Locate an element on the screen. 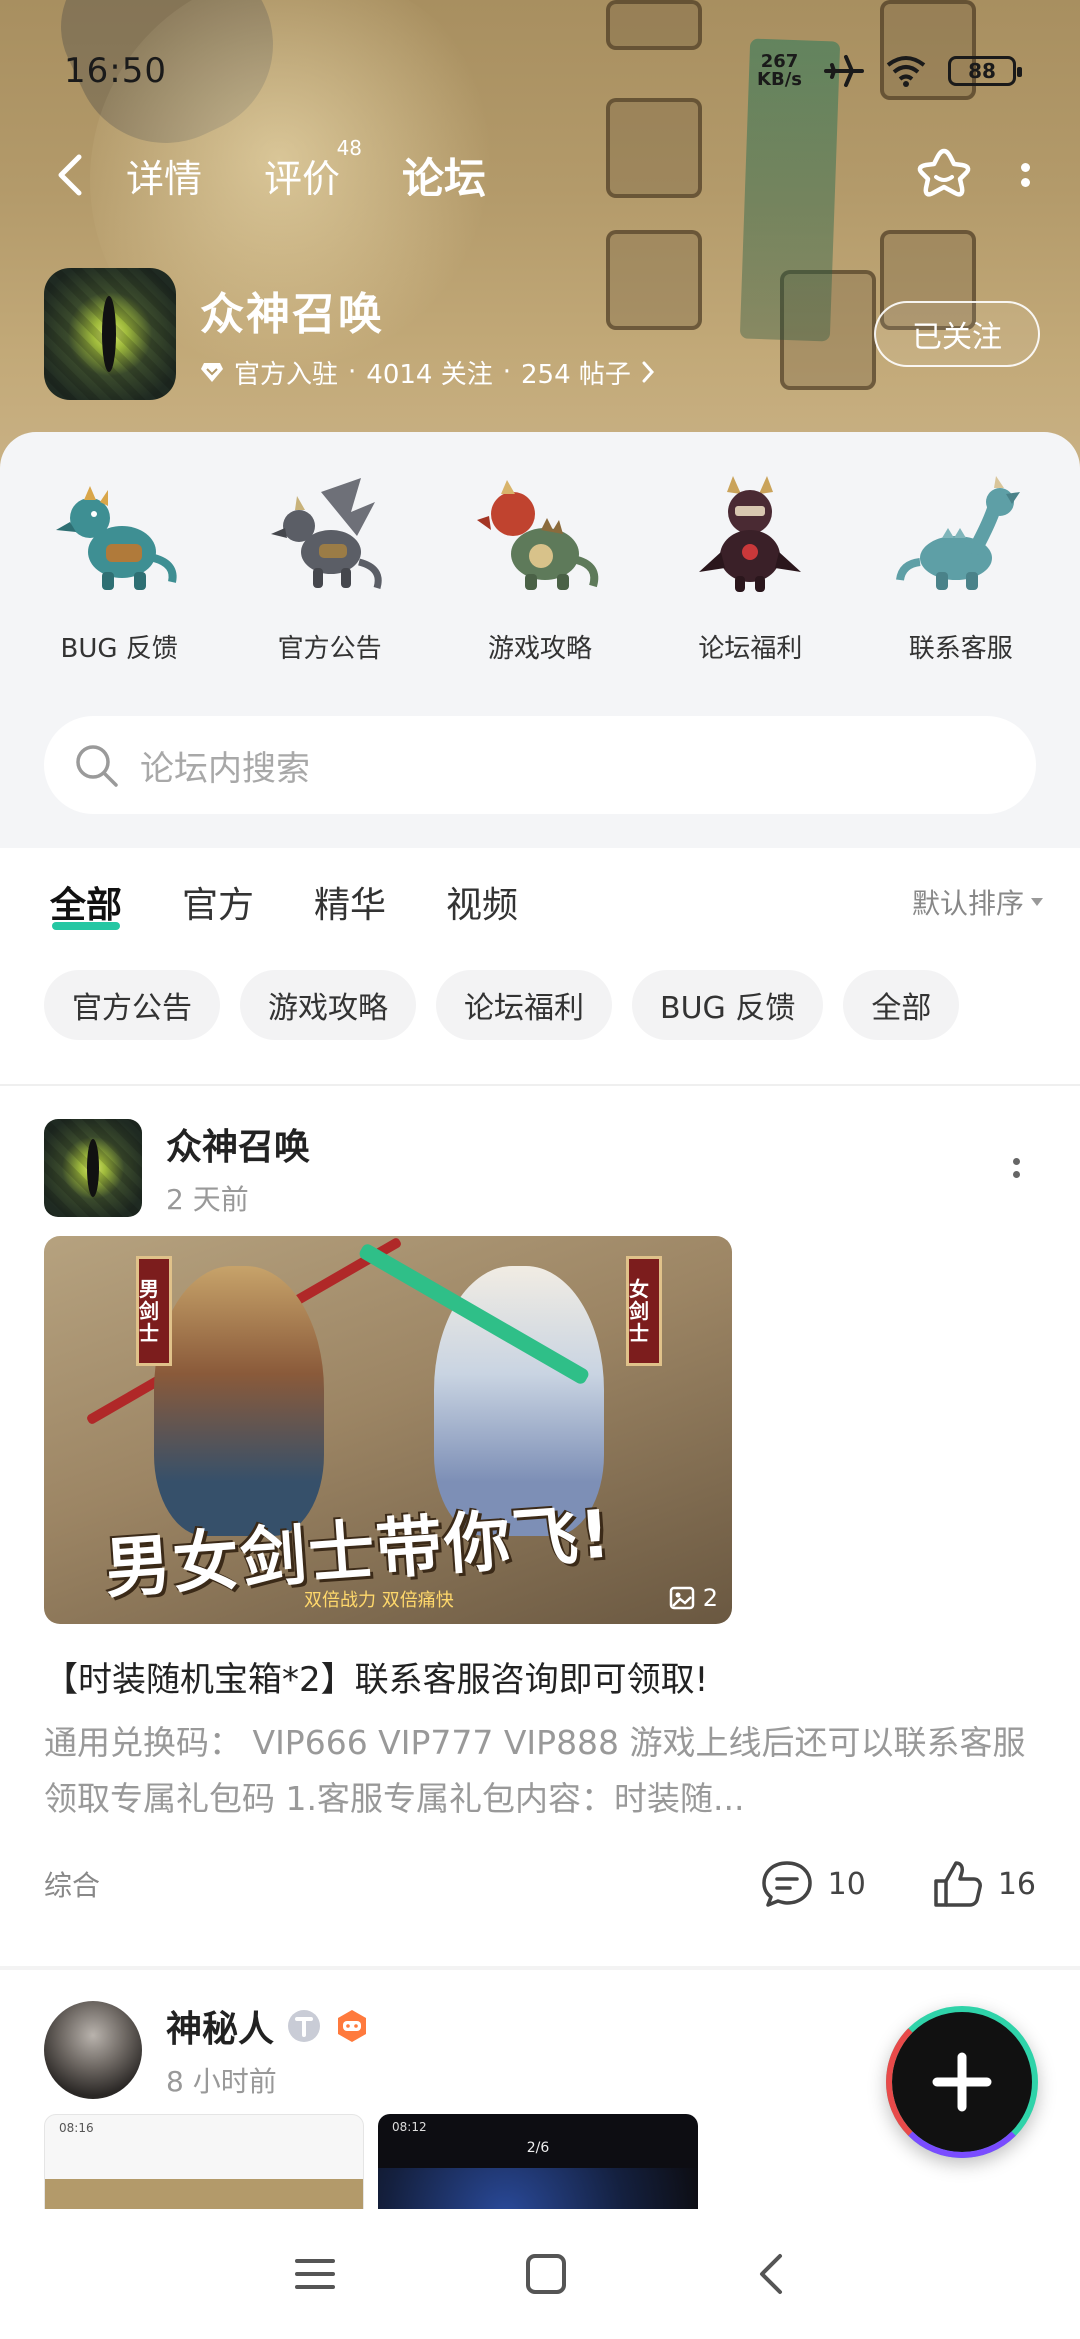 The image size is (1080, 2339). post-thumbnails: 08:16 08:12 2/6 is located at coordinates (540, 2164).